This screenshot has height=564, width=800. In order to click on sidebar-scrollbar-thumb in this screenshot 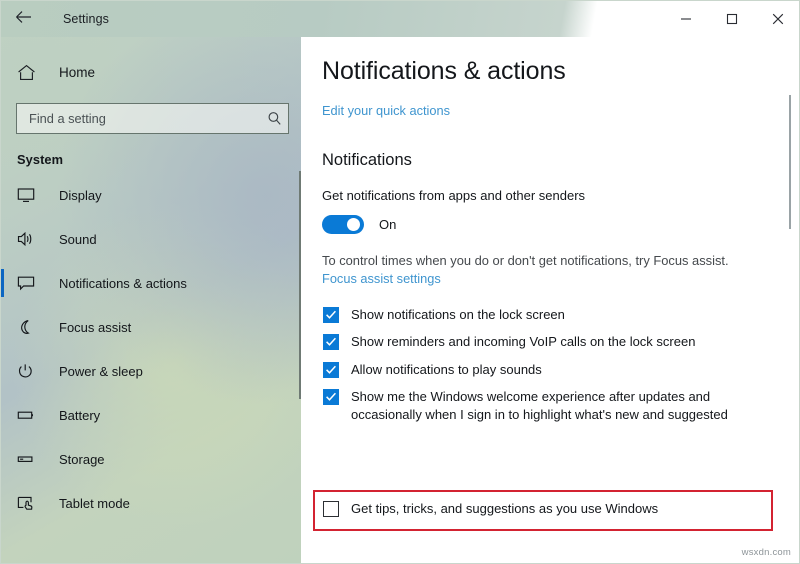, I will do `click(300, 285)`.